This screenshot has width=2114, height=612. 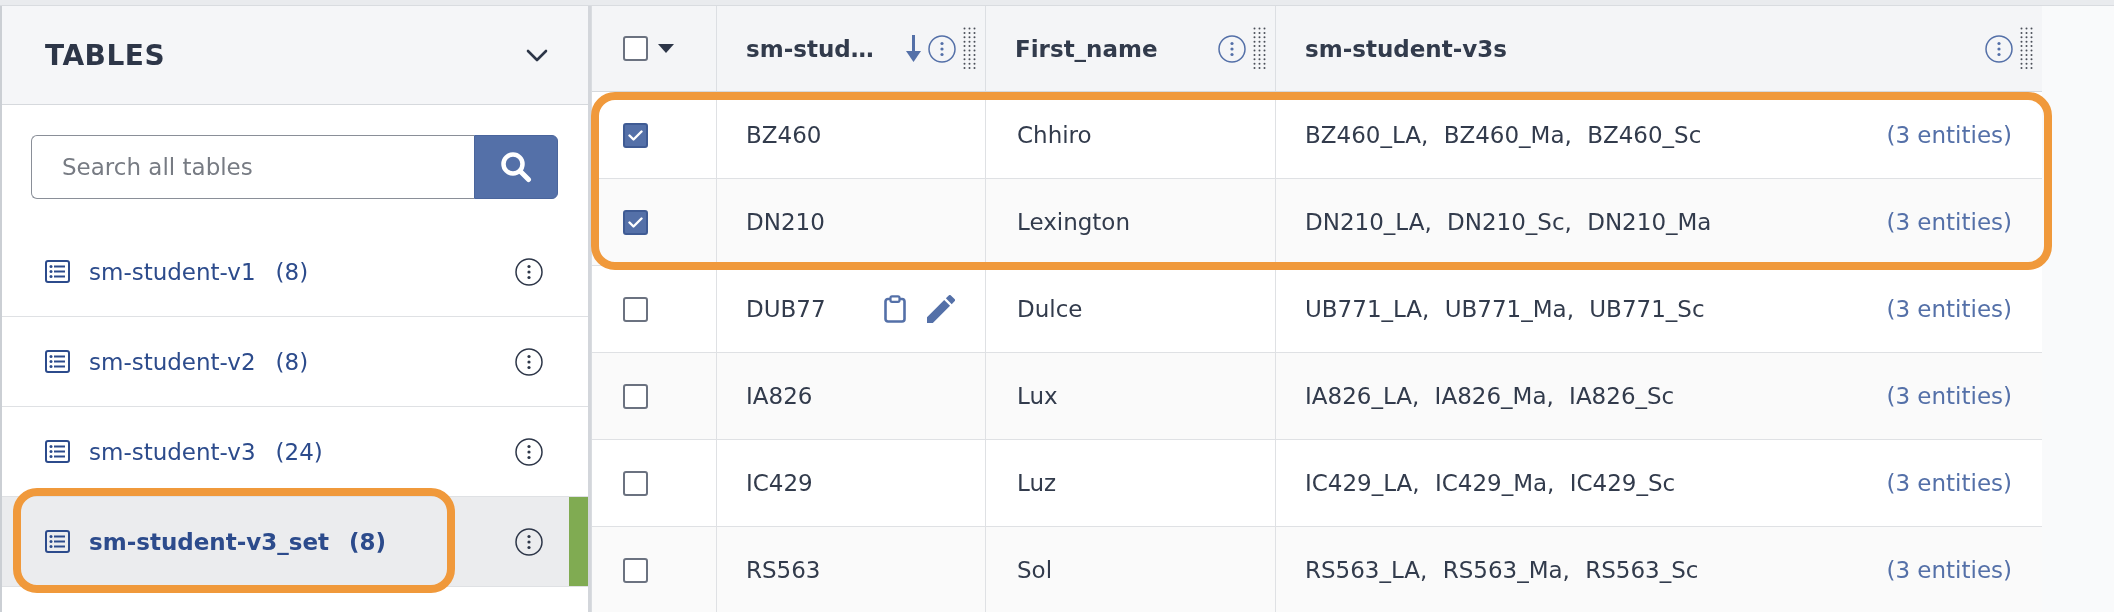 What do you see at coordinates (1508, 222) in the screenshot?
I see `entity-list: DN210_LA, DN210_Sc, DN210_Ma` at bounding box center [1508, 222].